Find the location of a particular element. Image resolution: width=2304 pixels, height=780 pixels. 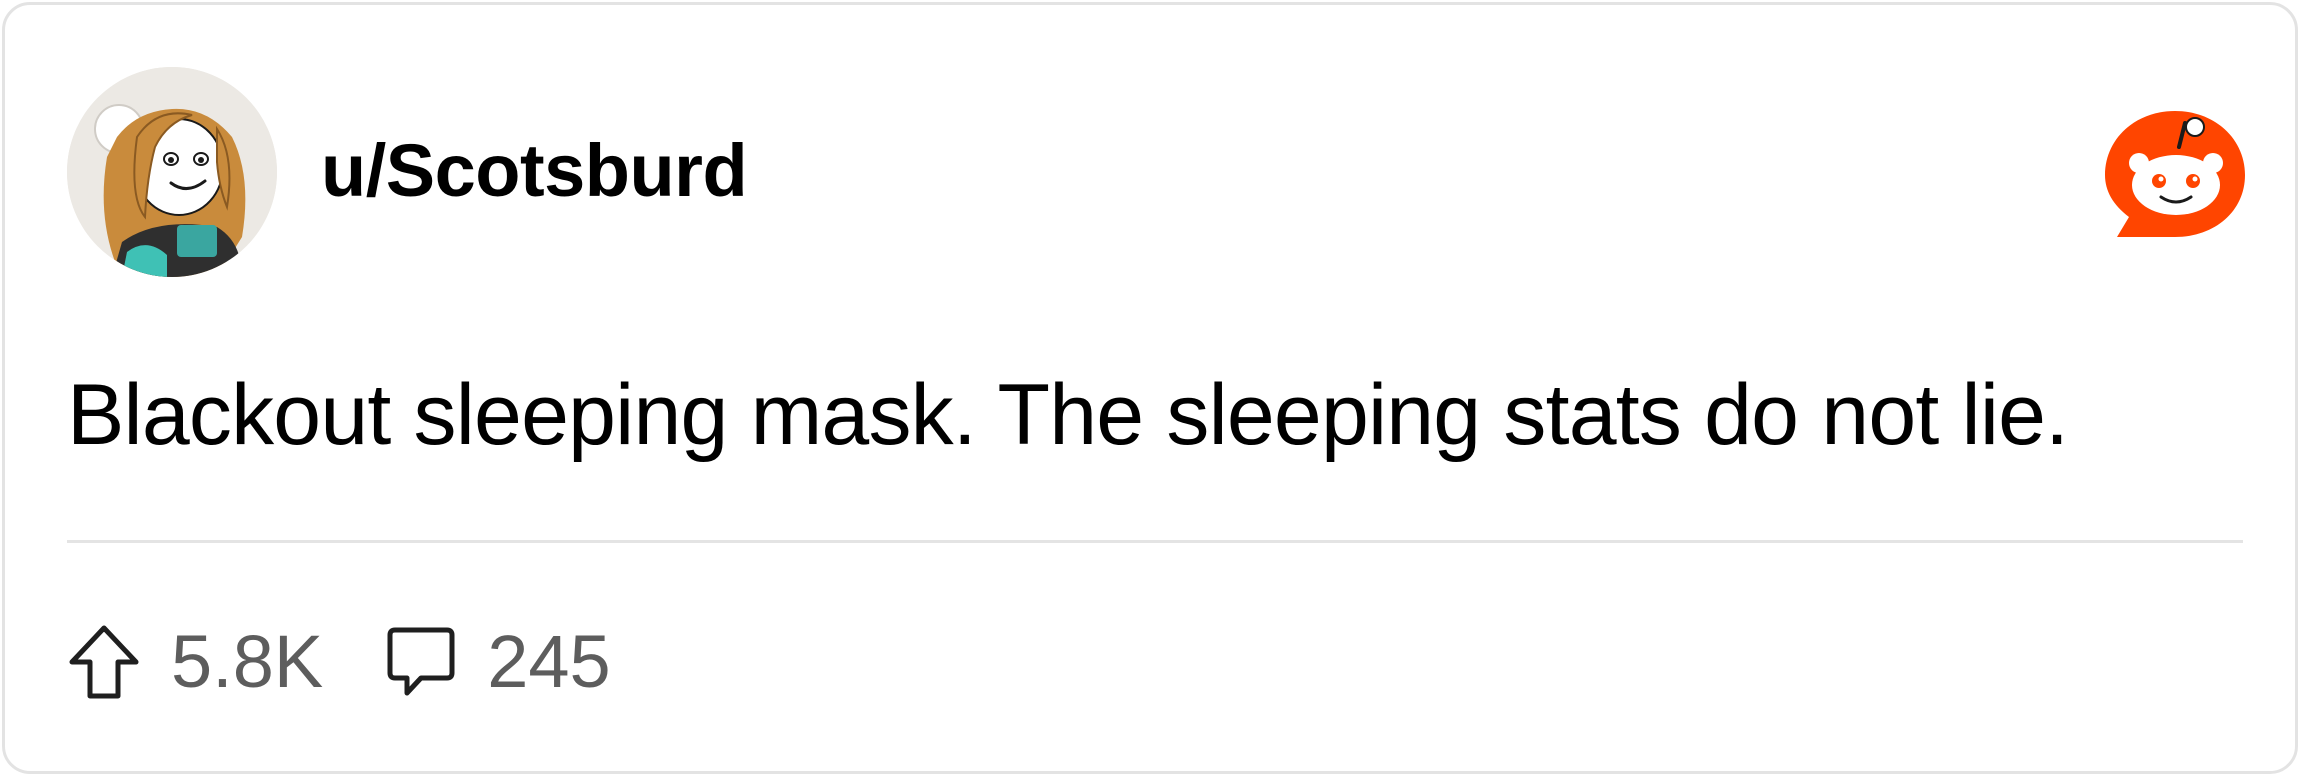

avatar-image is located at coordinates (172, 172).